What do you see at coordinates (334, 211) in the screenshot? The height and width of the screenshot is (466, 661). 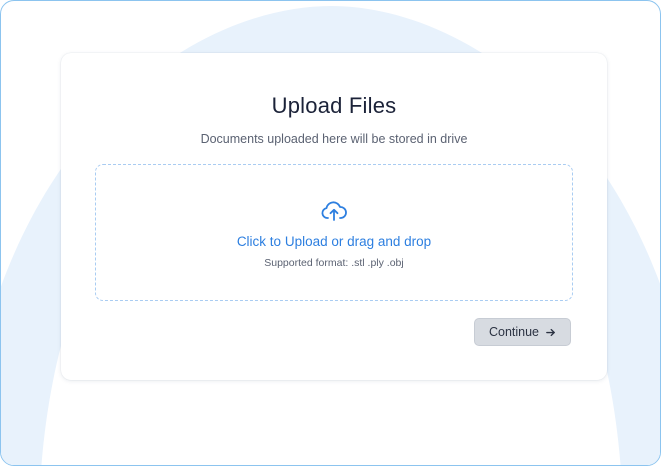 I see `cloud-upload-icon` at bounding box center [334, 211].